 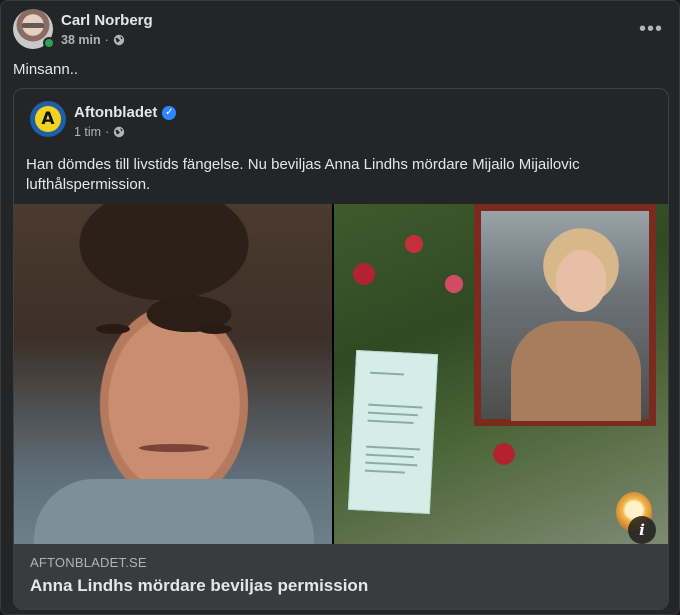 I want to click on post-timestamp: 38 min, so click(x=81, y=40).